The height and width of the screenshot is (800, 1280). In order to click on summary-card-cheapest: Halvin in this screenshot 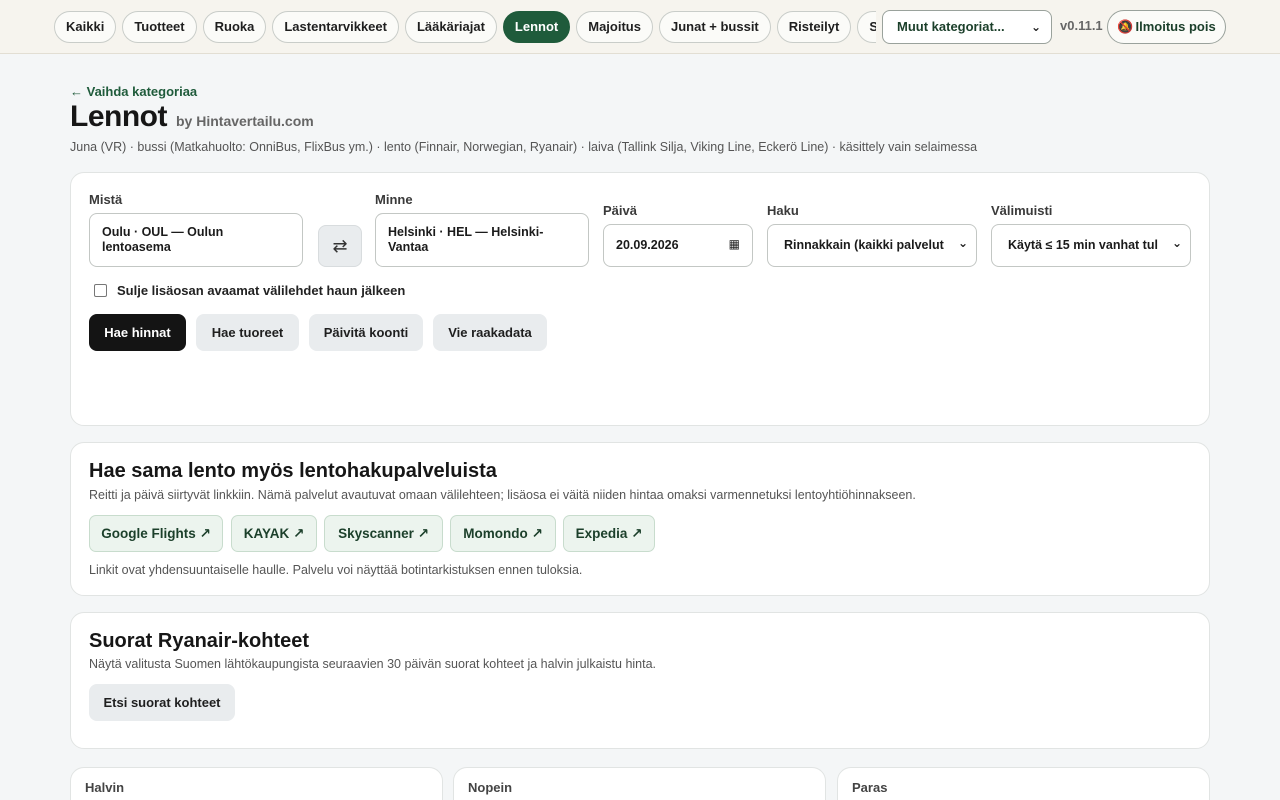, I will do `click(256, 783)`.